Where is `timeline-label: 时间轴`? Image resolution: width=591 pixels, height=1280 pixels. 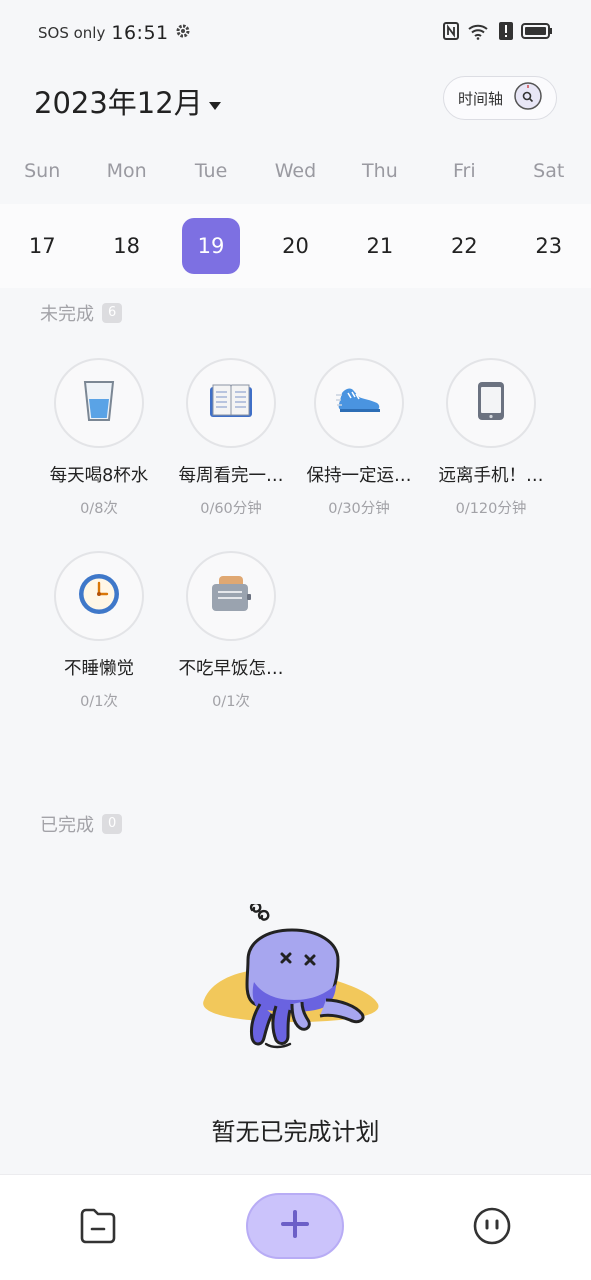 timeline-label: 时间轴 is located at coordinates (481, 98).